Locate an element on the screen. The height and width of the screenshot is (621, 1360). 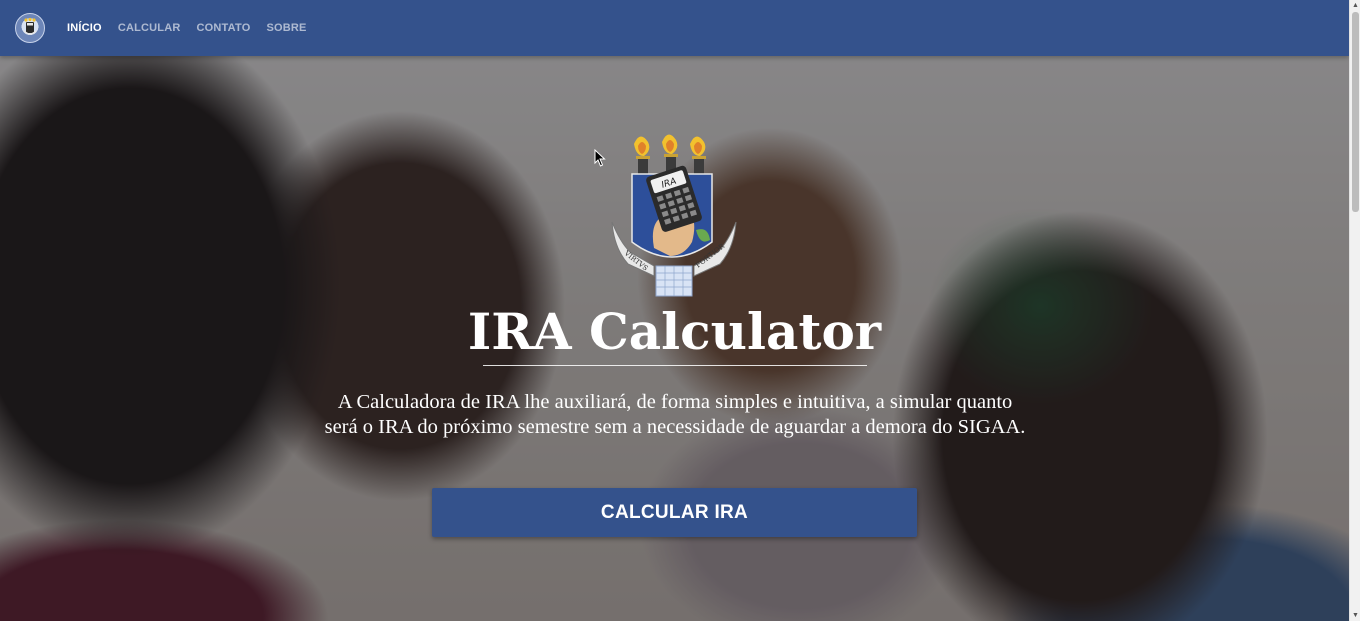
navbar: INÍCIO CALCULAR CONTATO SOBRE is located at coordinates (674, 28).